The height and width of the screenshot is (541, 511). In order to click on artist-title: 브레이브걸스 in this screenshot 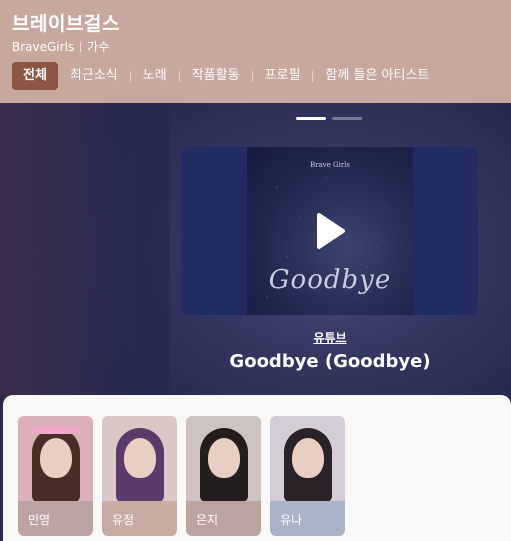, I will do `click(66, 24)`.